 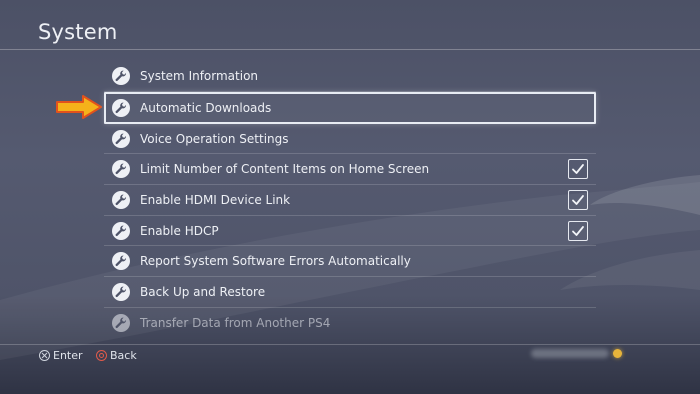 What do you see at coordinates (350, 231) in the screenshot?
I see `menu-item-enable-hdcp: Enable HDCP` at bounding box center [350, 231].